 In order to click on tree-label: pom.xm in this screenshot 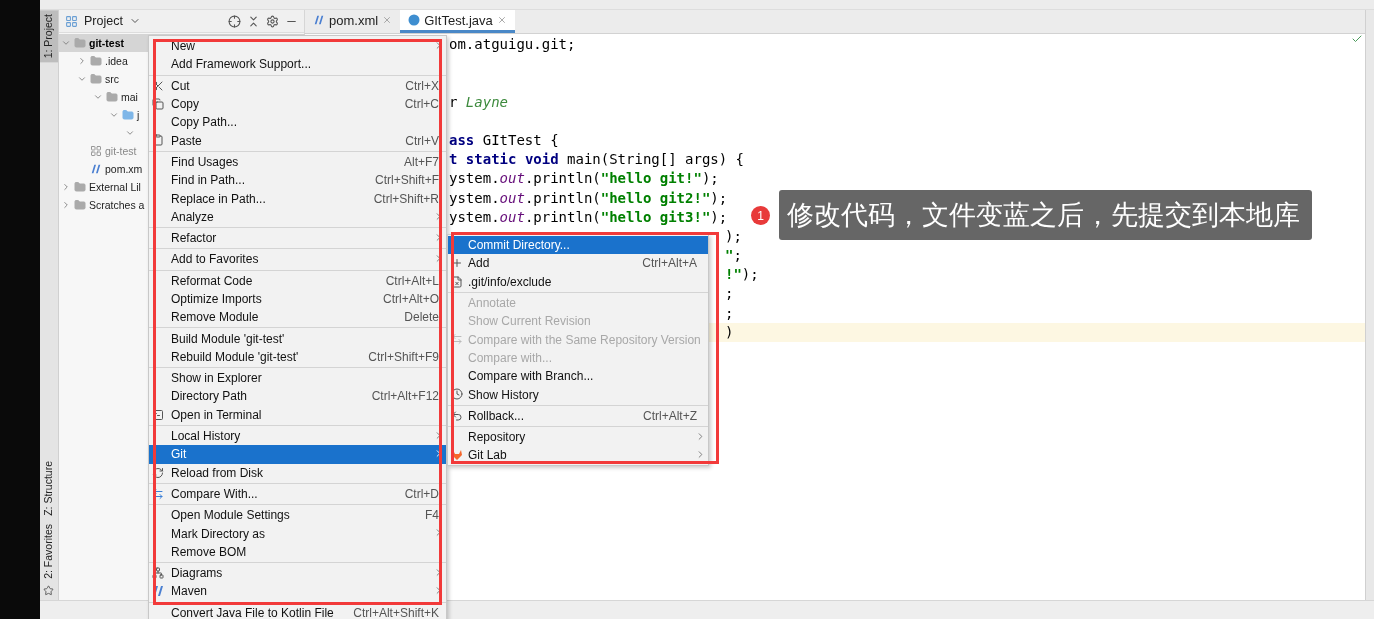, I will do `click(124, 169)`.